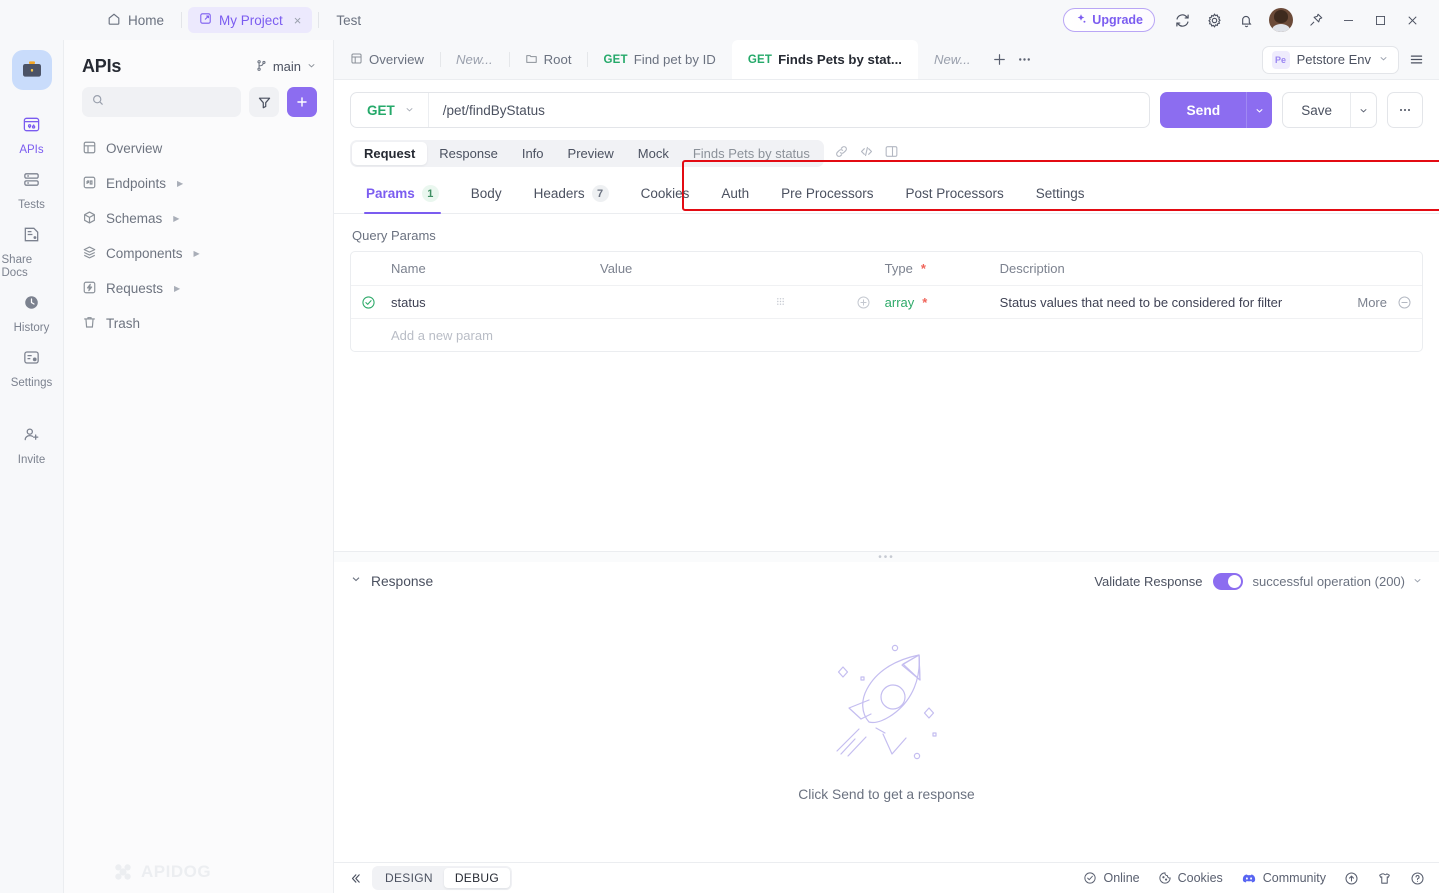  What do you see at coordinates (533, 153) in the screenshot?
I see `seg-info: Info` at bounding box center [533, 153].